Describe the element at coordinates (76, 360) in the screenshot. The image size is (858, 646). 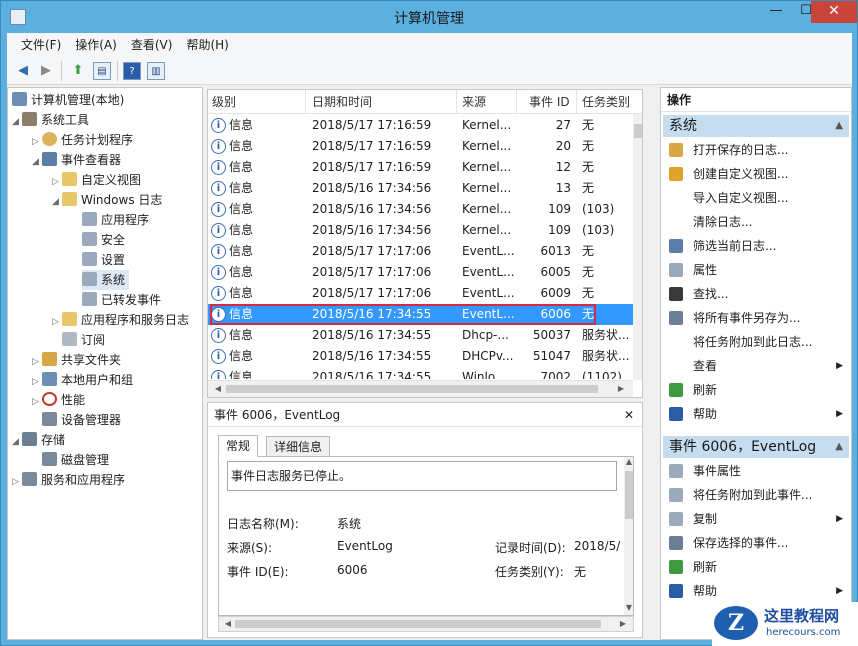
I see `tree-item-shared-folders: ▷ 共享文件夹` at that location.